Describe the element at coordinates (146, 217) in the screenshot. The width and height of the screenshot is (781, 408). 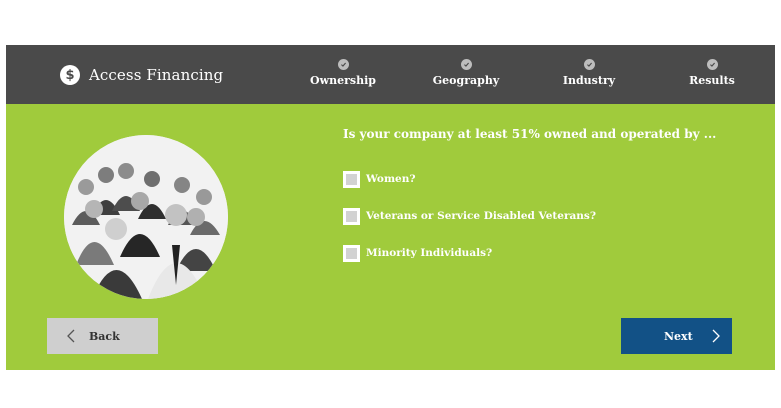
I see `business-people-photo` at that location.